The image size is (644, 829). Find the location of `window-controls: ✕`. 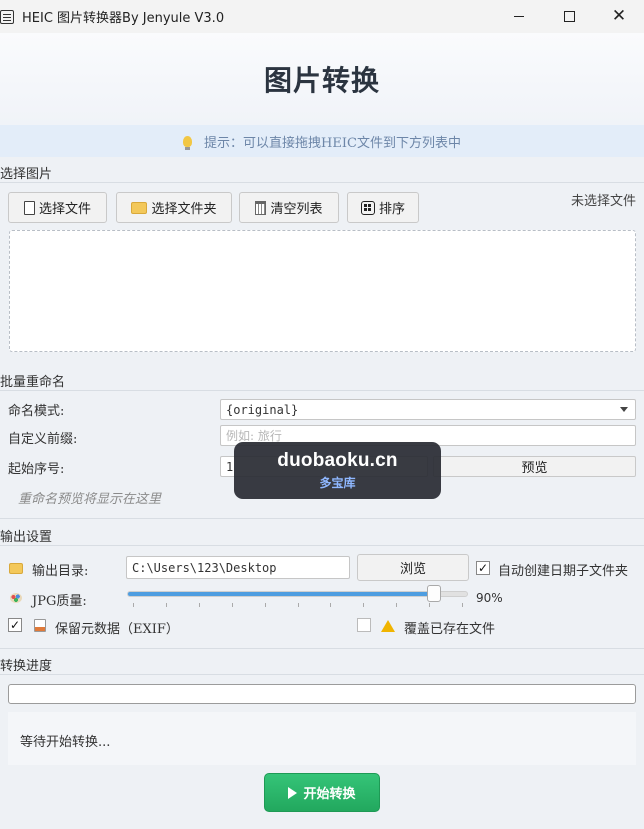

window-controls: ✕ is located at coordinates (569, 16).